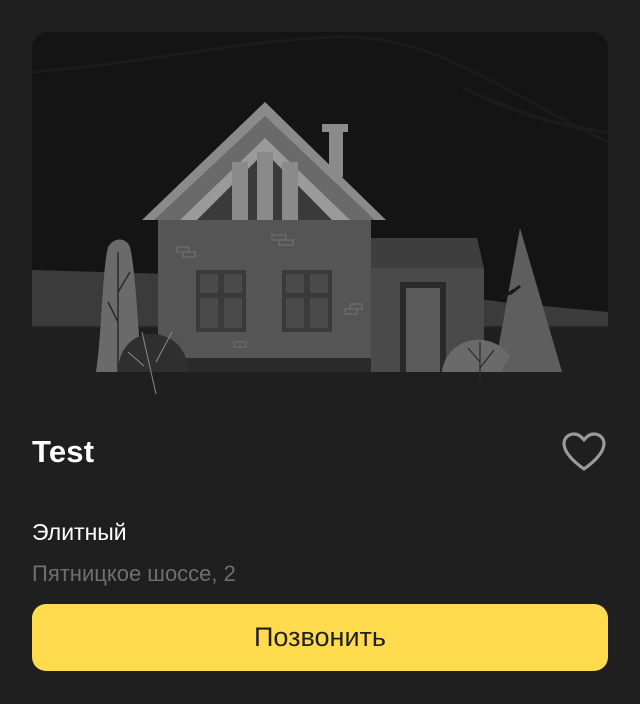 This screenshot has width=640, height=704. I want to click on favorite-button, so click(584, 452).